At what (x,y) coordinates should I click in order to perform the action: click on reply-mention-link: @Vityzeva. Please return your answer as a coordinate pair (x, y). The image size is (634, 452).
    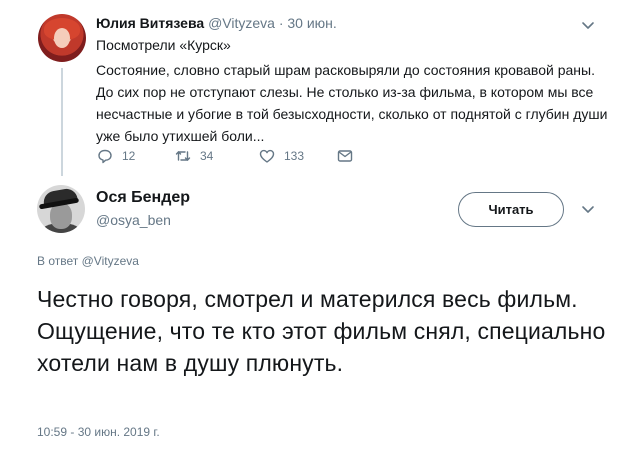
    Looking at the image, I should click on (110, 261).